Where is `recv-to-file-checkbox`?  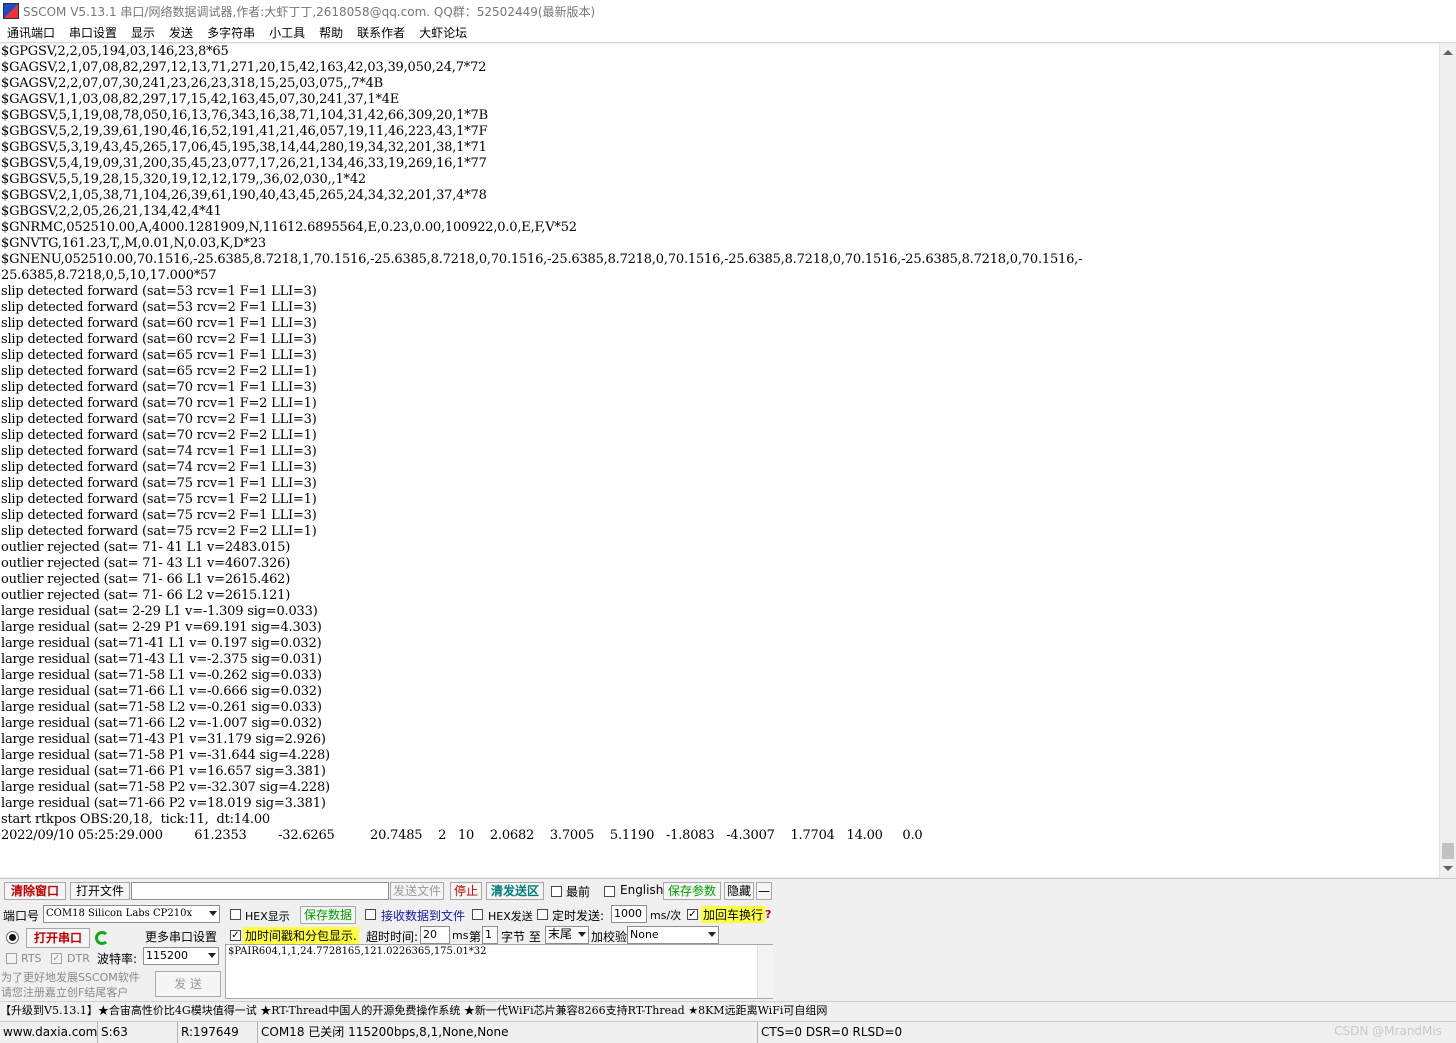 recv-to-file-checkbox is located at coordinates (370, 914).